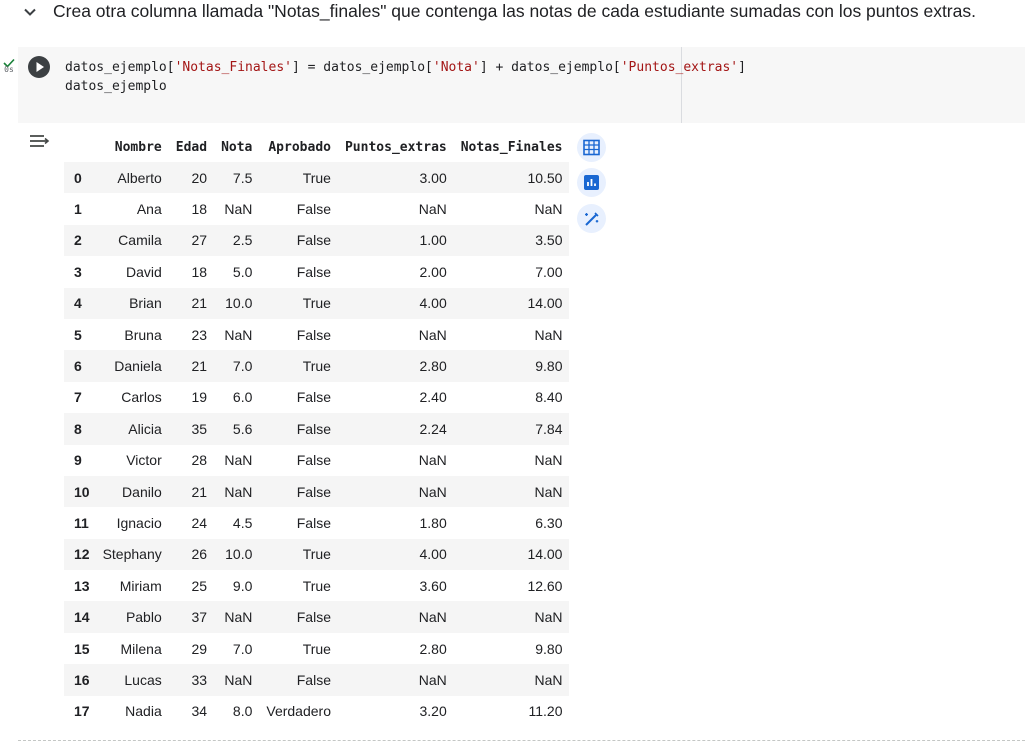  Describe the element at coordinates (80, 147) in the screenshot. I see `column-header` at that location.